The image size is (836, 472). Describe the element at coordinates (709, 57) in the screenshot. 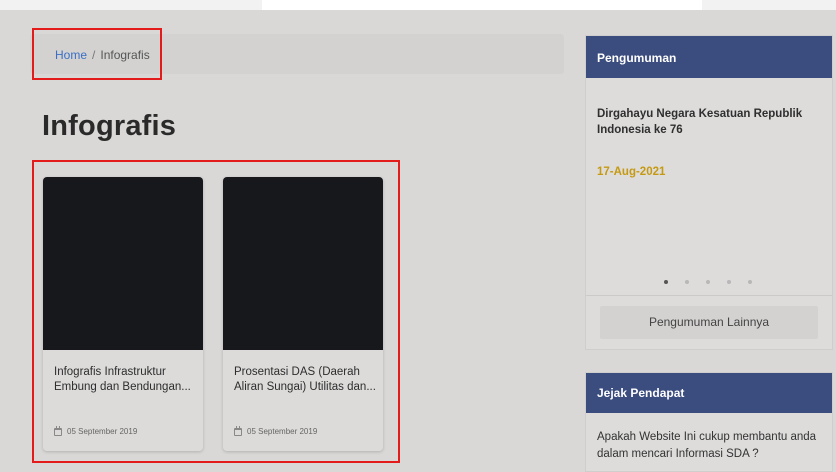

I see `announcement-header: Pengumuman` at that location.